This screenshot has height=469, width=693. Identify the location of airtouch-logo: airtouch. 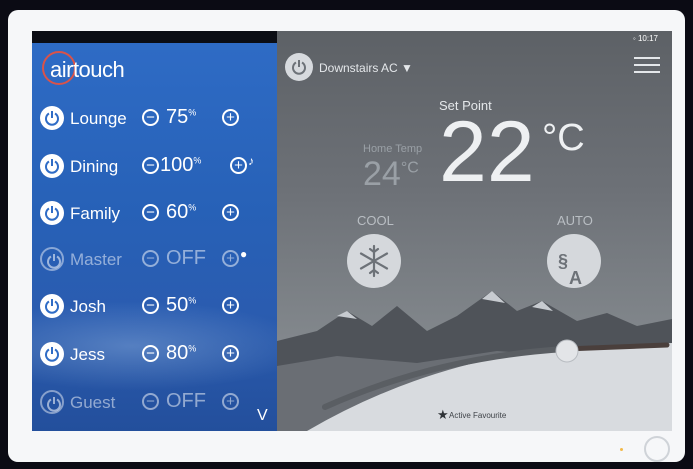
(92, 70).